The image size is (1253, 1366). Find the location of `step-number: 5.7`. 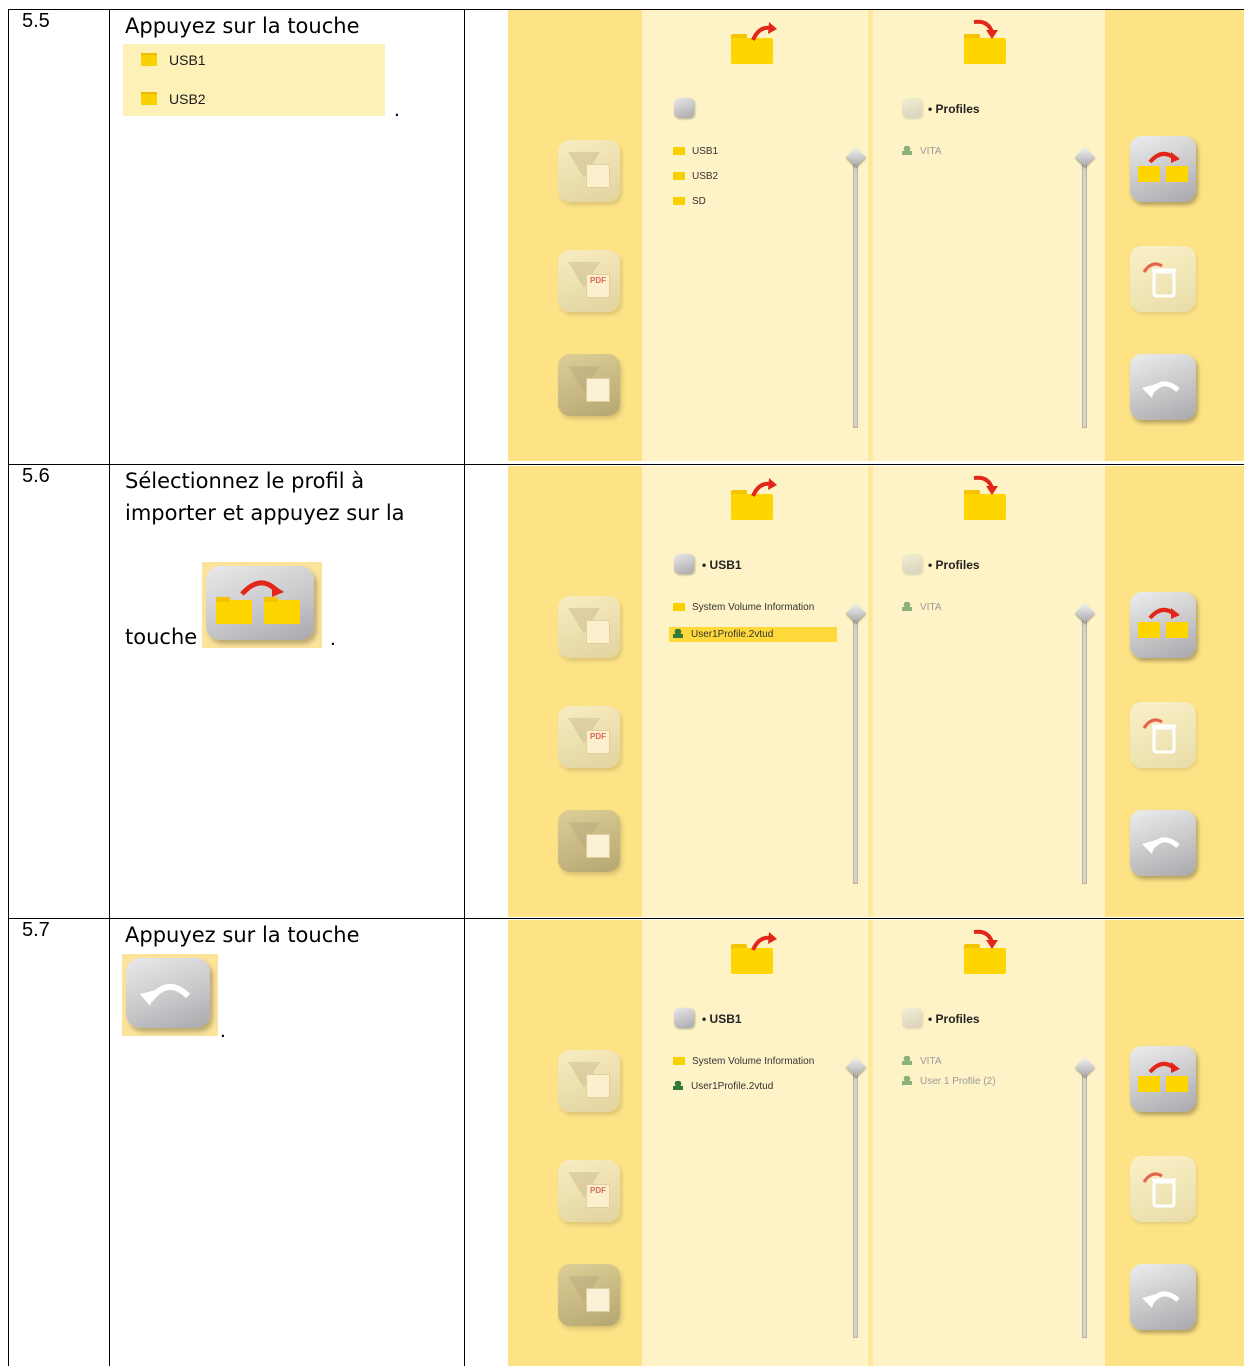

step-number: 5.7 is located at coordinates (36, 930).